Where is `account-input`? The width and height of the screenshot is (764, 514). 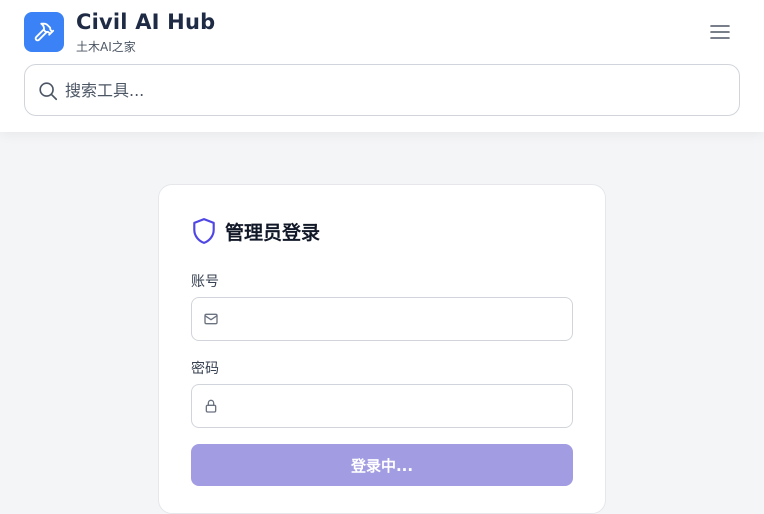 account-input is located at coordinates (397, 319).